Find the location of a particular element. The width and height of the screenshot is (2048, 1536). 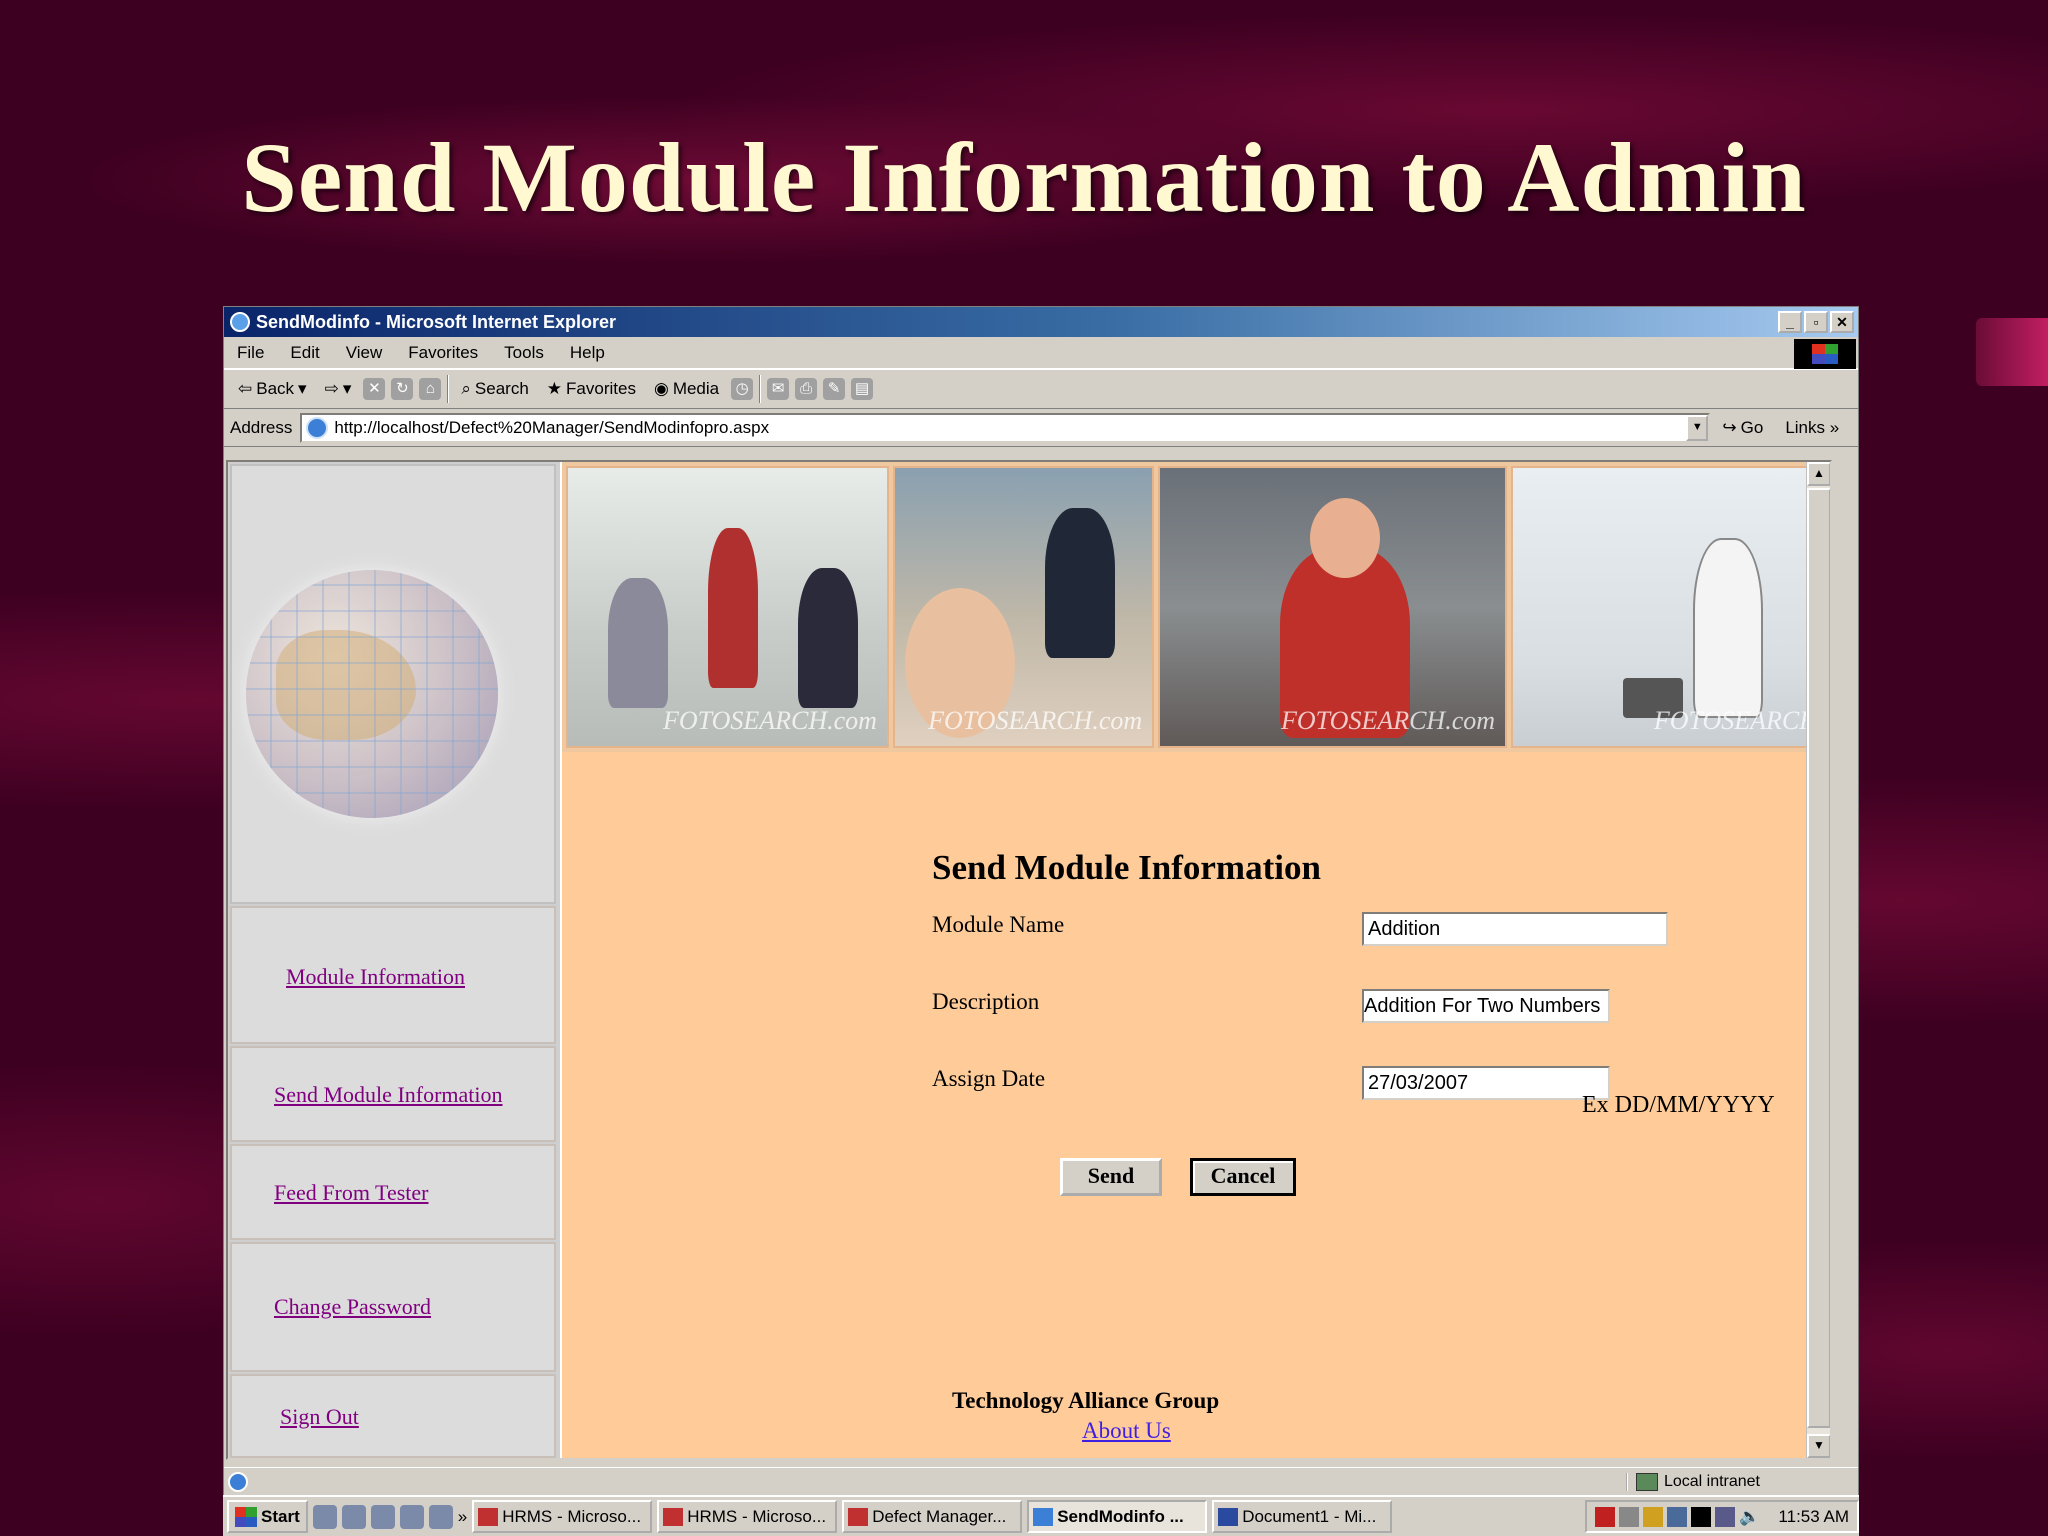

media-button: ◉ Media is located at coordinates (686, 389).